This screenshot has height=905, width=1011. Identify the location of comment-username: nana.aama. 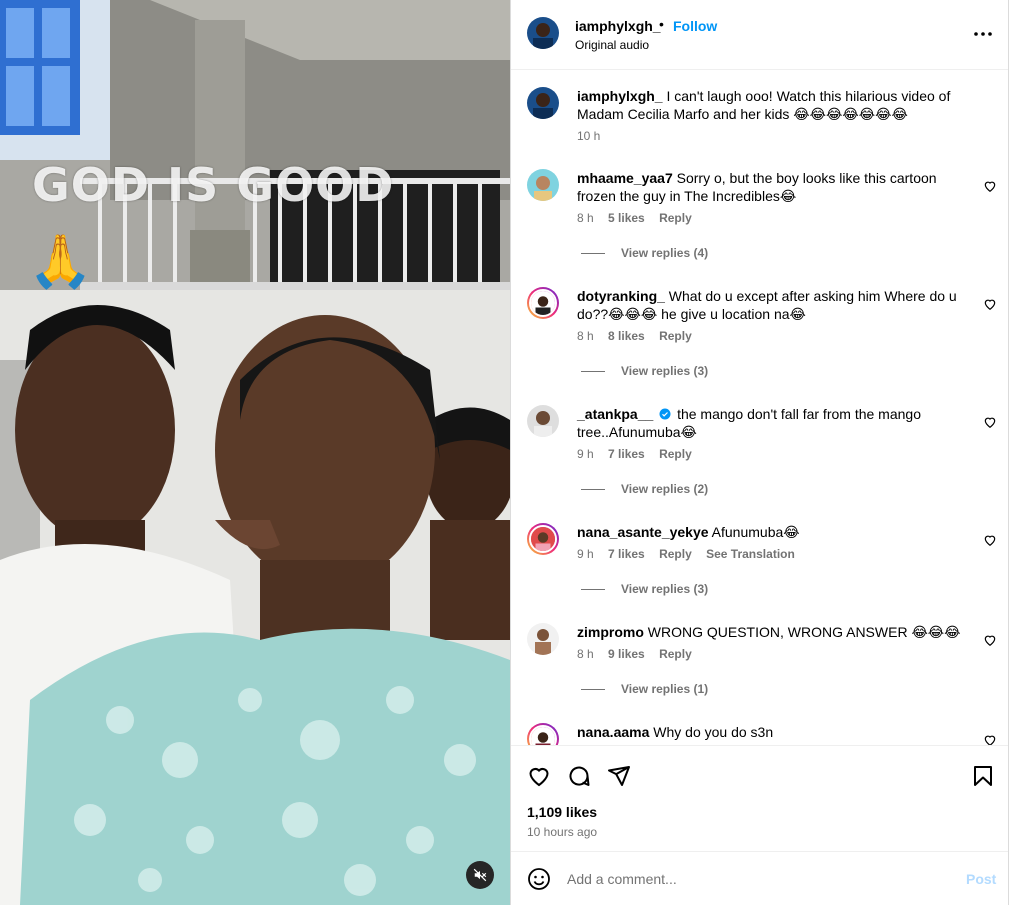
(613, 732).